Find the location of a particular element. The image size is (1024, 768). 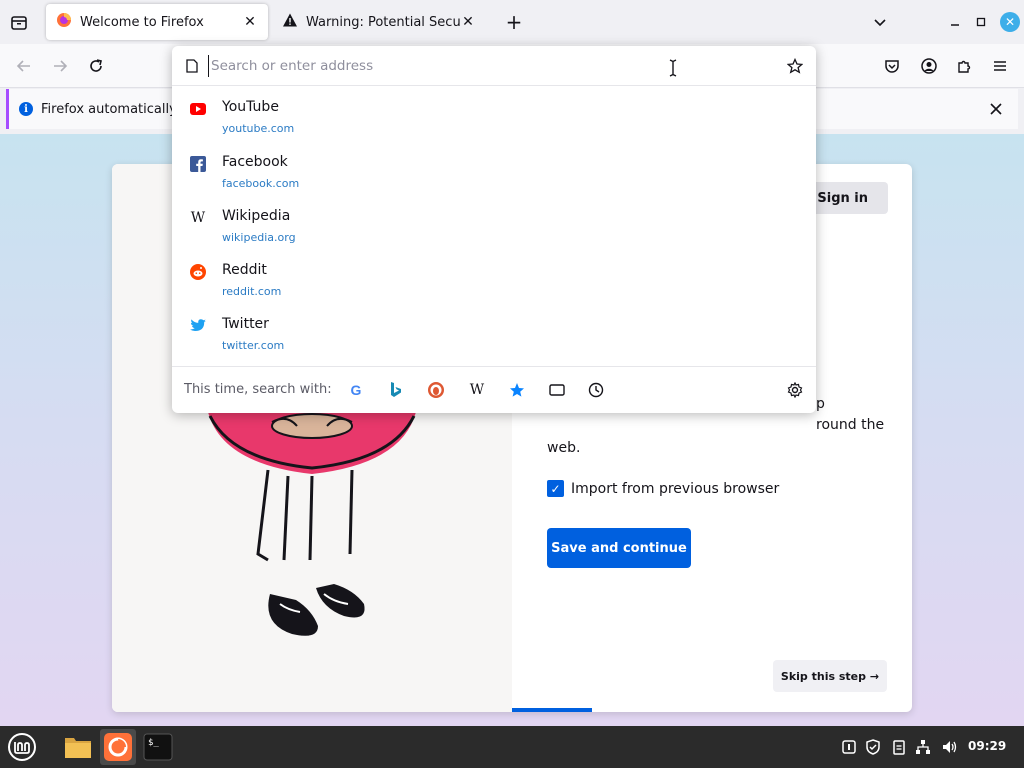

result-twitter: Twitter twitter.com is located at coordinates (494, 337).